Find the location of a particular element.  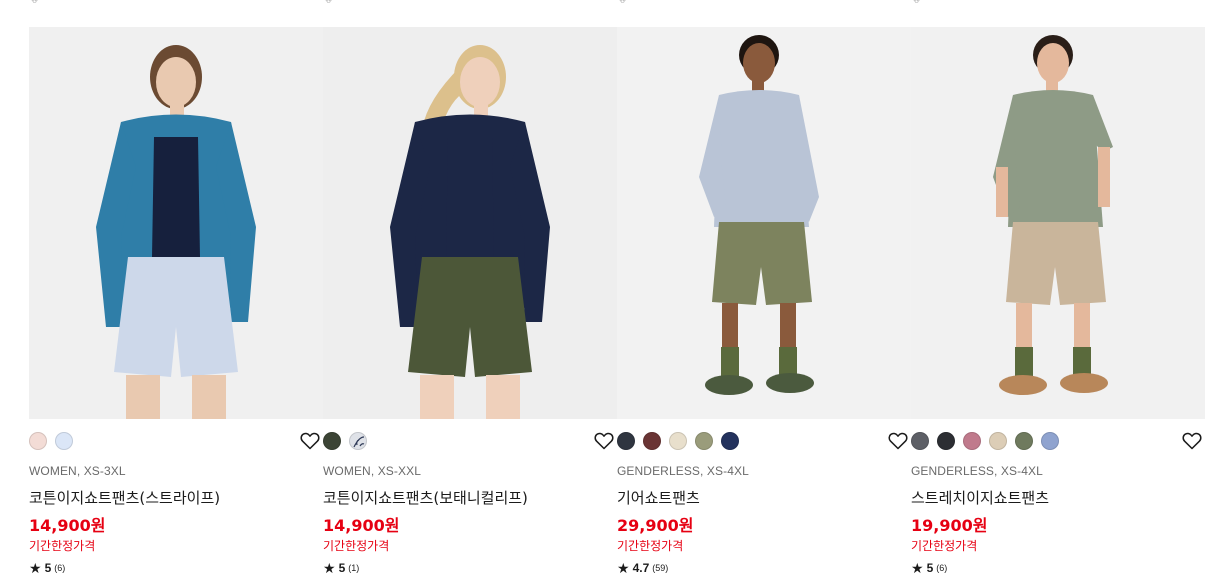

product-price: 29,900원 is located at coordinates (655, 525).